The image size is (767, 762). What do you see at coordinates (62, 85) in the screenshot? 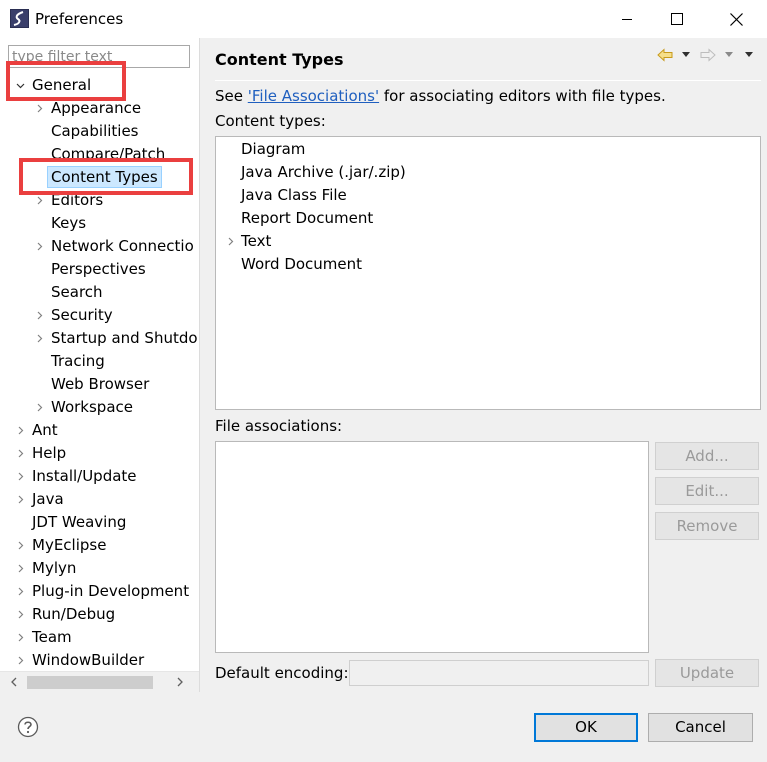
I see `tree-item-label: General` at bounding box center [62, 85].